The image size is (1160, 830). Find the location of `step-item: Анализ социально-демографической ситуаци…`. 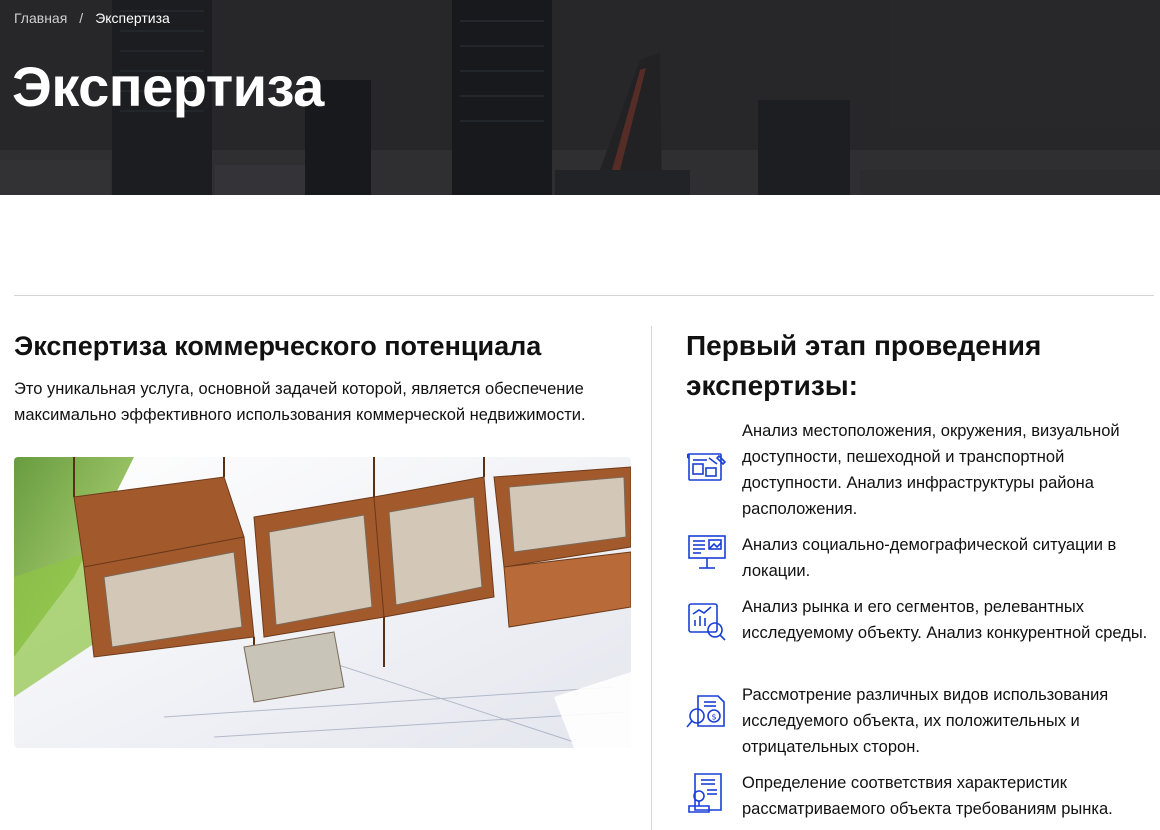

step-item: Анализ социально-демографической ситуаци… is located at coordinates (919, 558).